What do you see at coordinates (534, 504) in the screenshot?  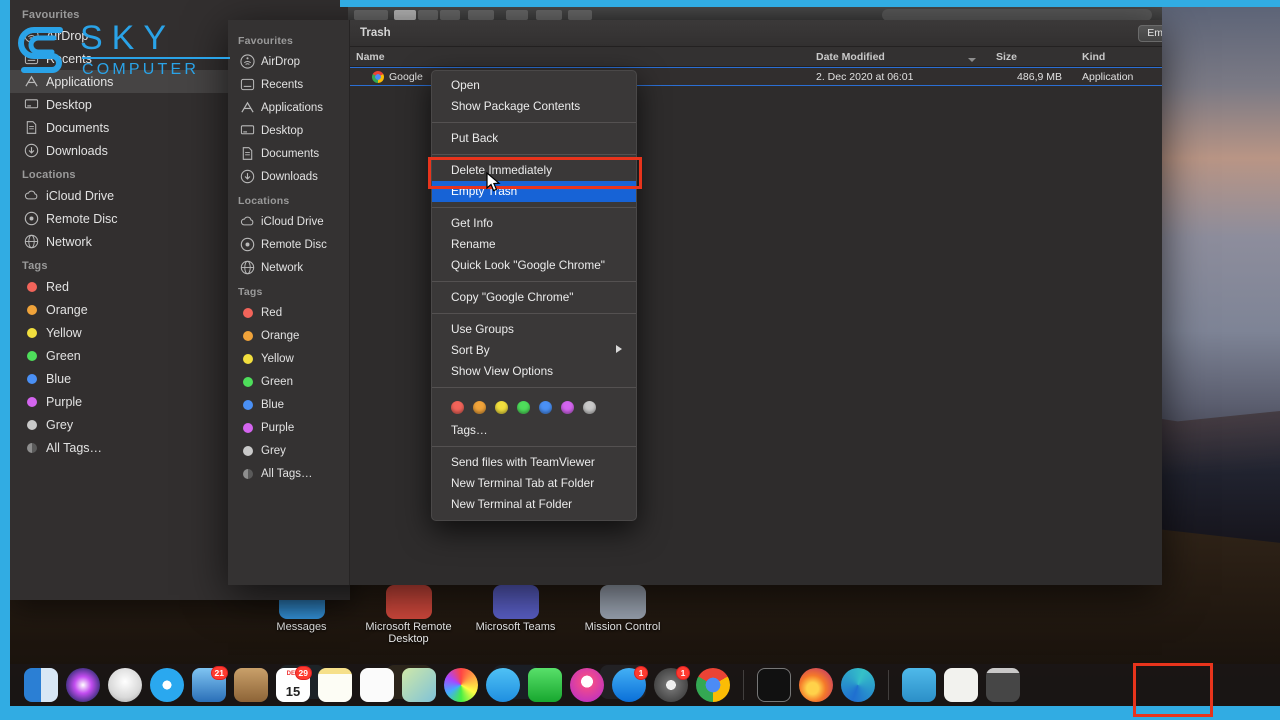 I see `menu-item-new-terminal-at-folder: New Terminal at Folder` at bounding box center [534, 504].